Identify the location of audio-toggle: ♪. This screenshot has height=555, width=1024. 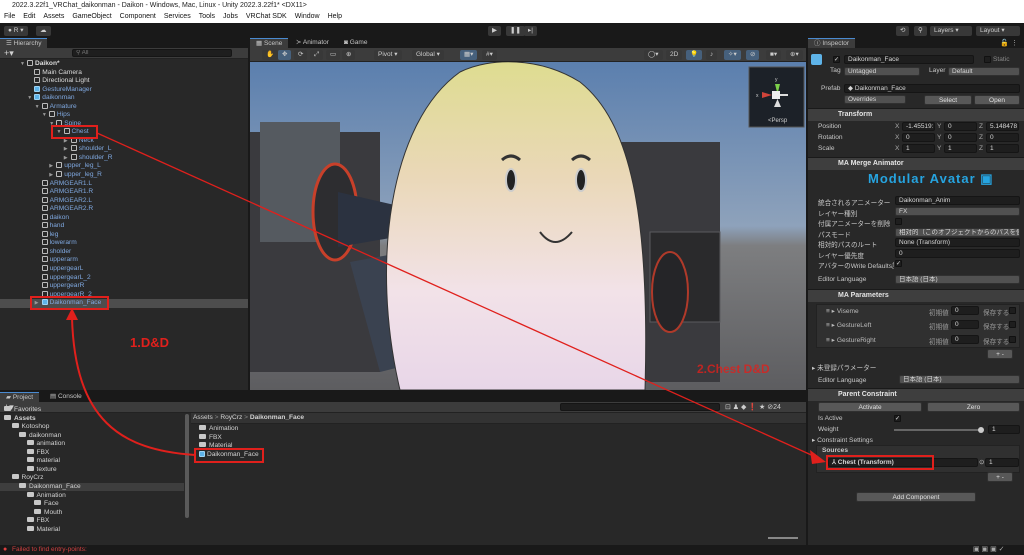
(712, 55).